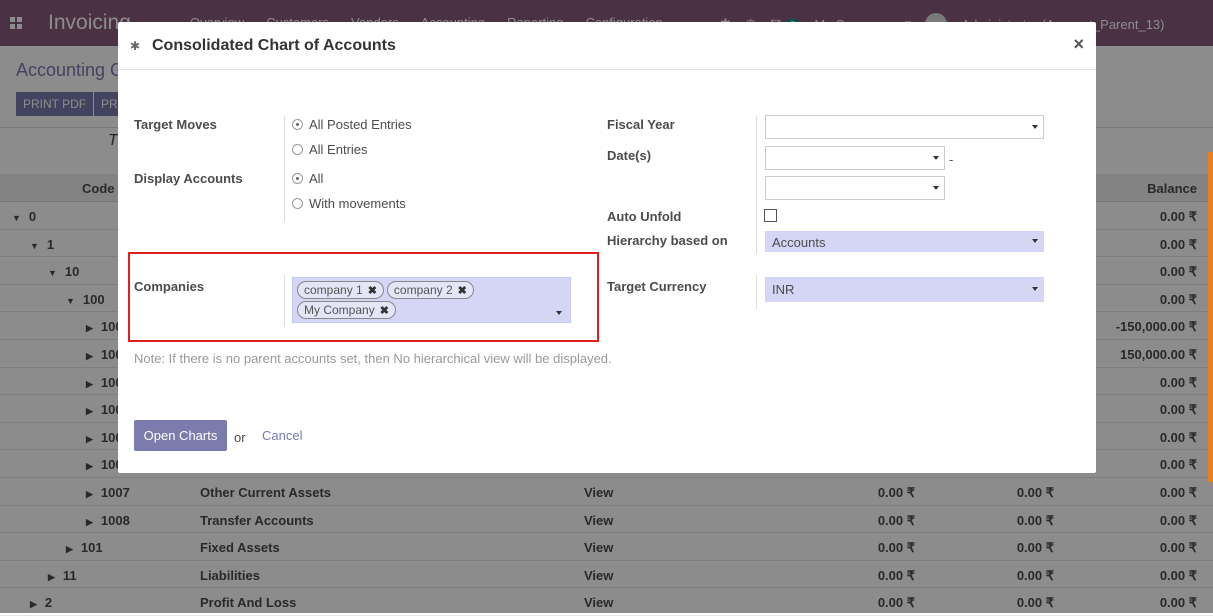  What do you see at coordinates (904, 241) in the screenshot?
I see `hierarchy-select: Accounts` at bounding box center [904, 241].